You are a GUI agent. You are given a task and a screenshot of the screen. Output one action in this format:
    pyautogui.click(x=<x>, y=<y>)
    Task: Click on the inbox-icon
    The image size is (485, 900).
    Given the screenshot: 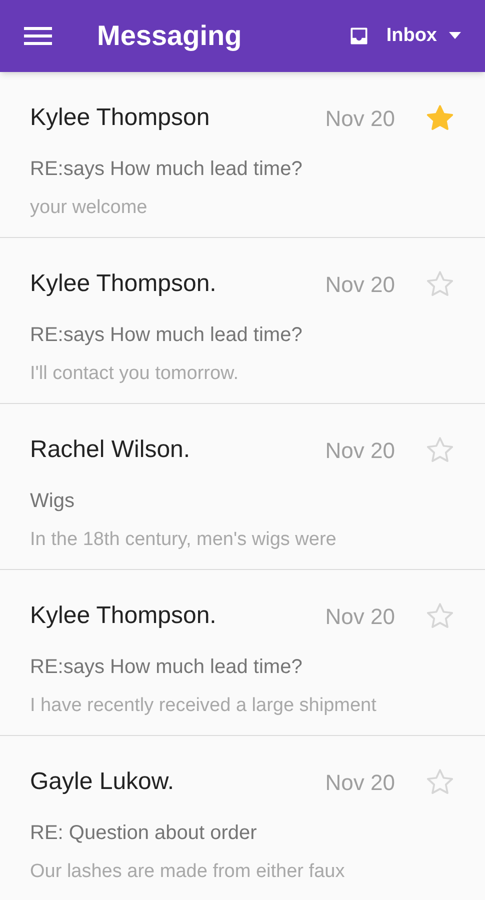 What is the action you would take?
    pyautogui.click(x=359, y=36)
    